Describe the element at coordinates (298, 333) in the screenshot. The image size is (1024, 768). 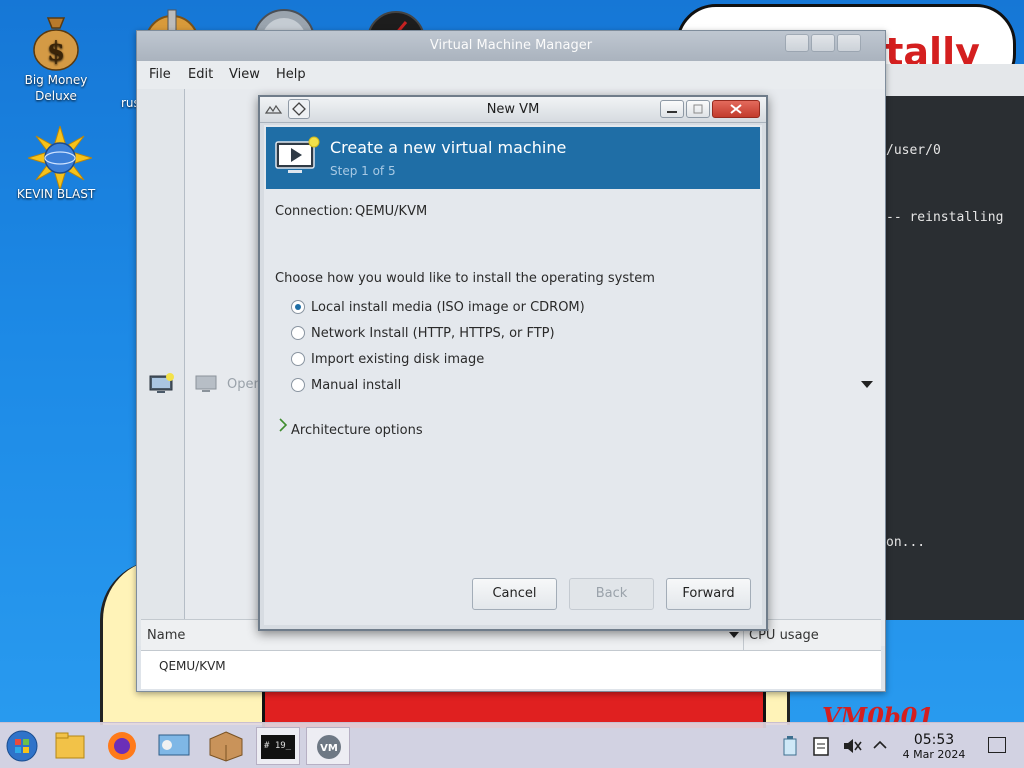
I see `radio-network-install` at that location.